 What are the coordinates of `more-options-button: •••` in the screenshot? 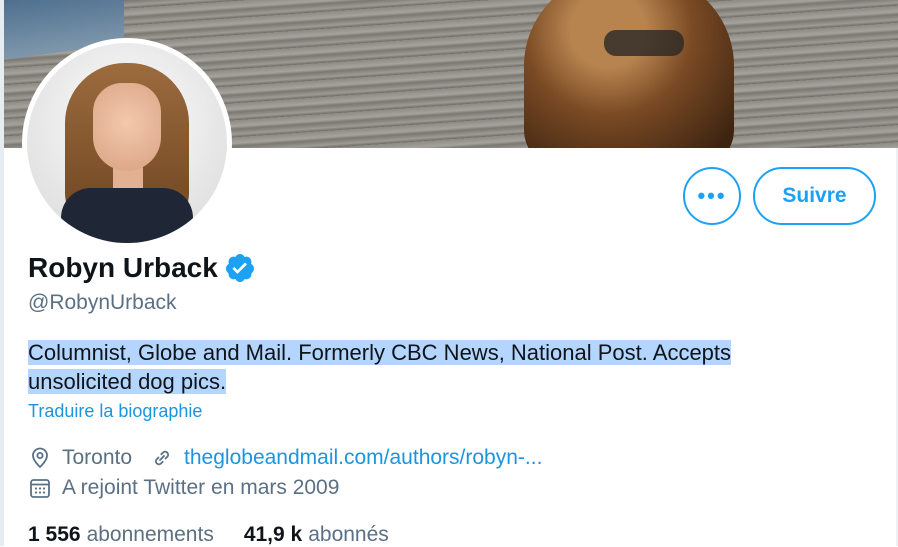 It's located at (712, 196).